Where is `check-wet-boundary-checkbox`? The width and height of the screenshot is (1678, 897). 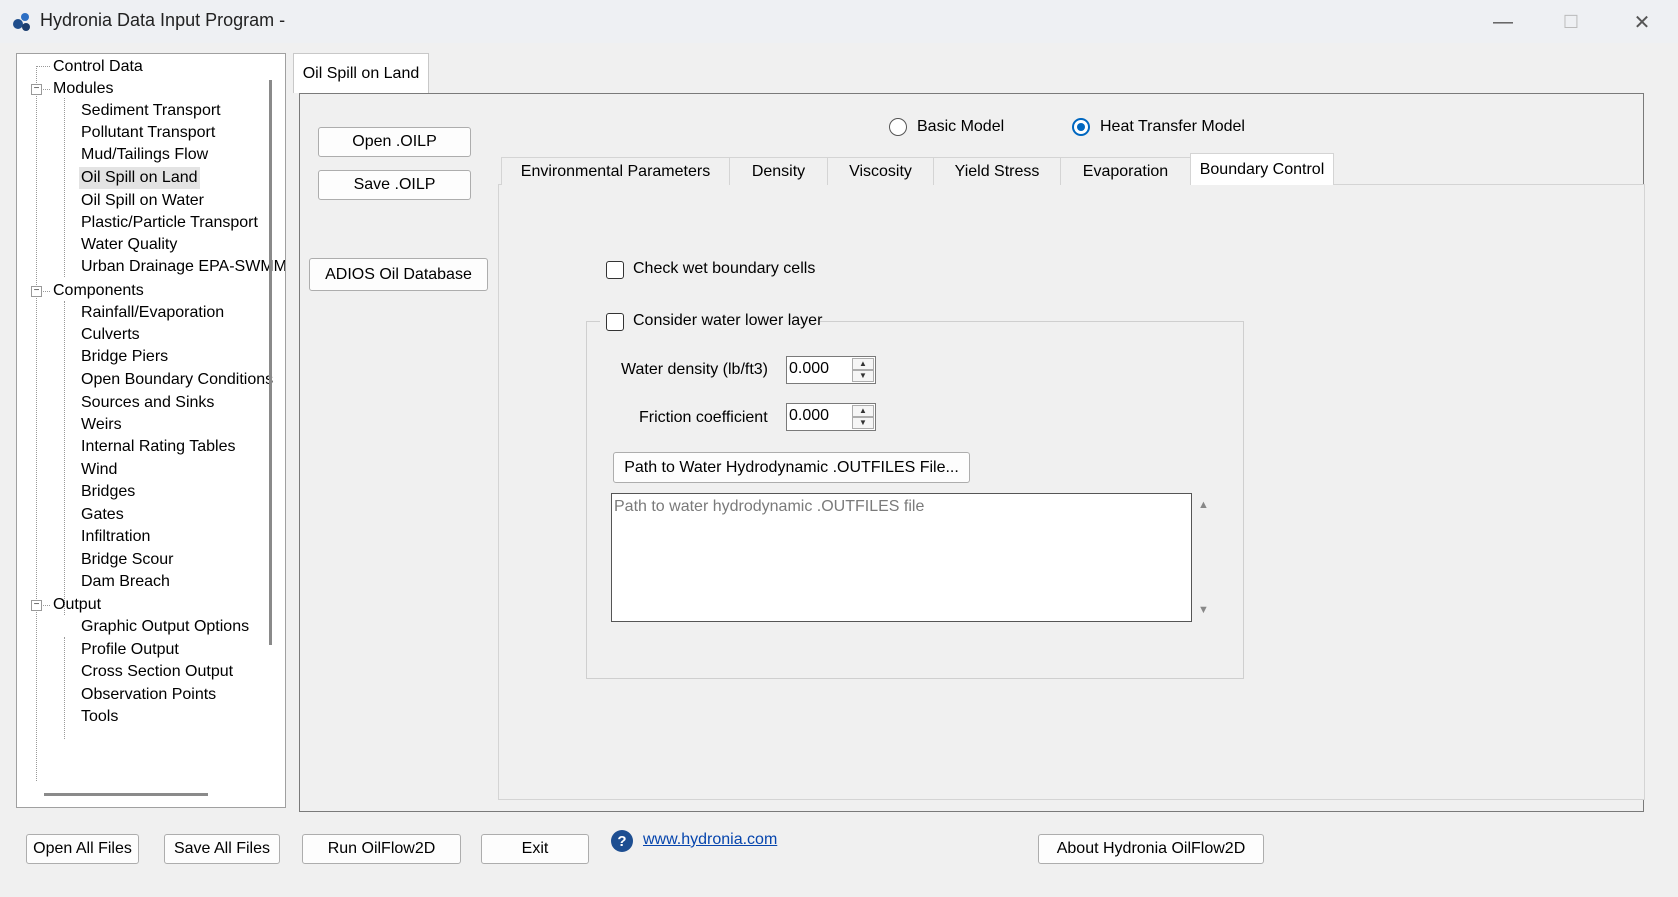
check-wet-boundary-checkbox is located at coordinates (615, 270).